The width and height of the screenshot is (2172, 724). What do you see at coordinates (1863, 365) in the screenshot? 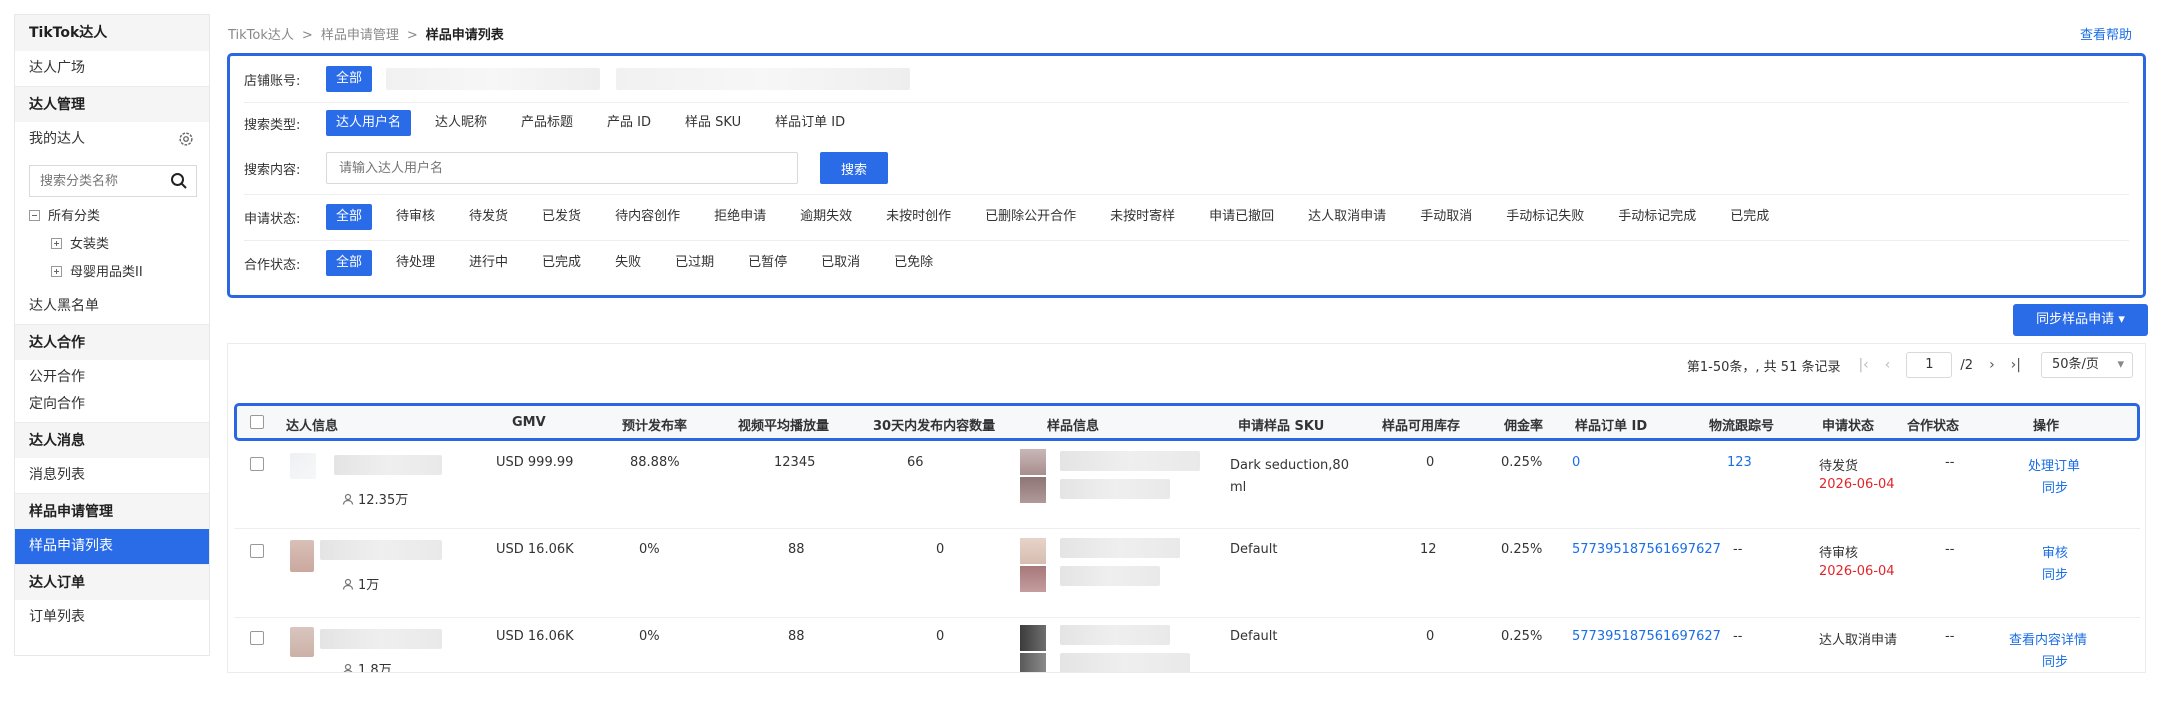
I see `first-page-icon: |‹` at bounding box center [1863, 365].